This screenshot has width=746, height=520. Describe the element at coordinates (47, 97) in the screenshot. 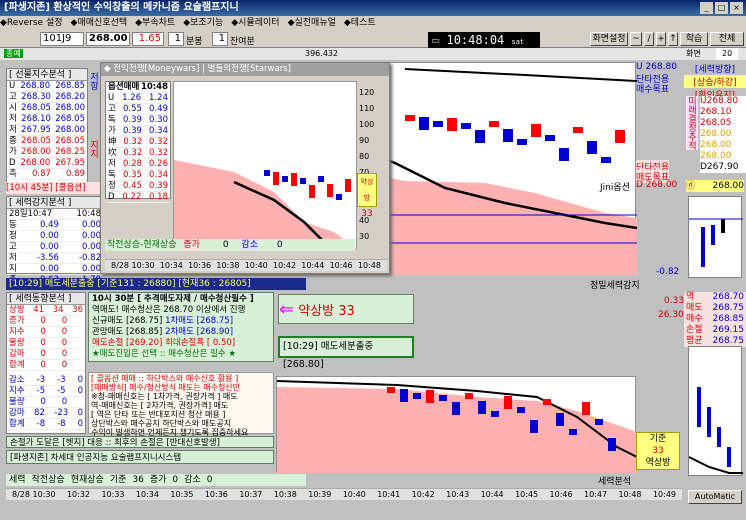

I see `futures-row: 고 268.30 268.20` at that location.